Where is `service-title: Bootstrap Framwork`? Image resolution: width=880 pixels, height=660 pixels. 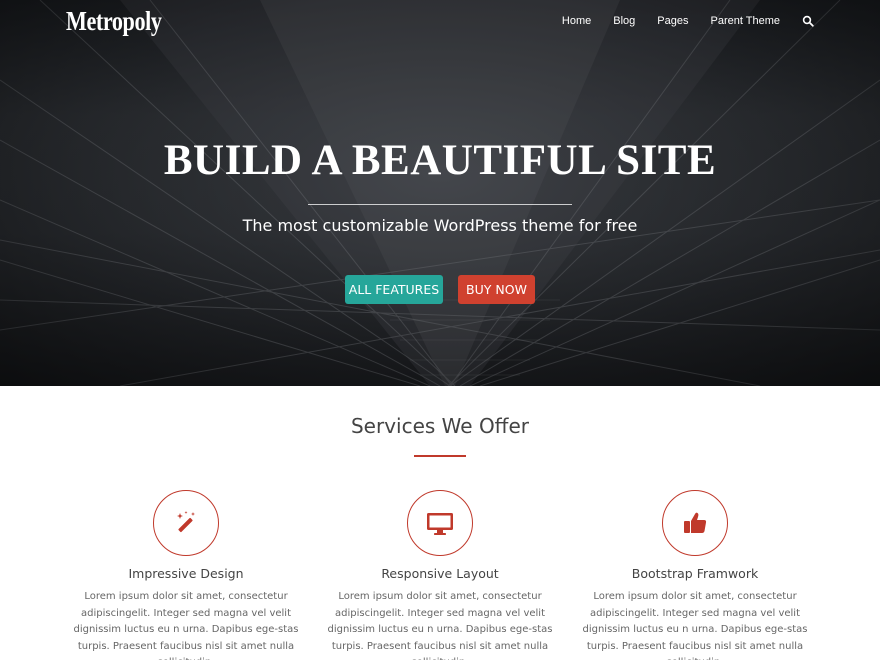
service-title: Bootstrap Framwork is located at coordinates (695, 573).